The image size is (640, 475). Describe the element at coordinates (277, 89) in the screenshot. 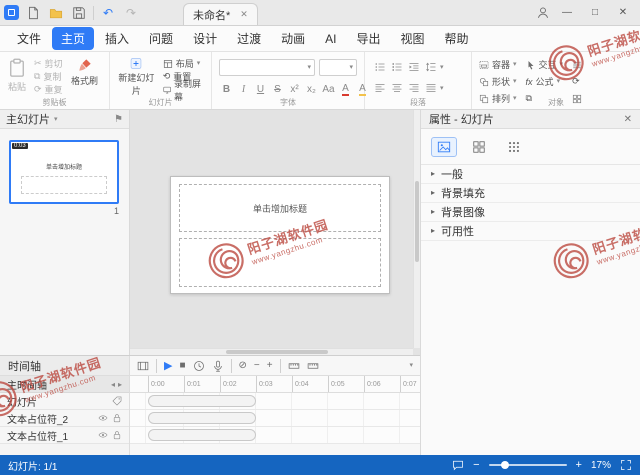

I see `strikethrough-button: S` at that location.